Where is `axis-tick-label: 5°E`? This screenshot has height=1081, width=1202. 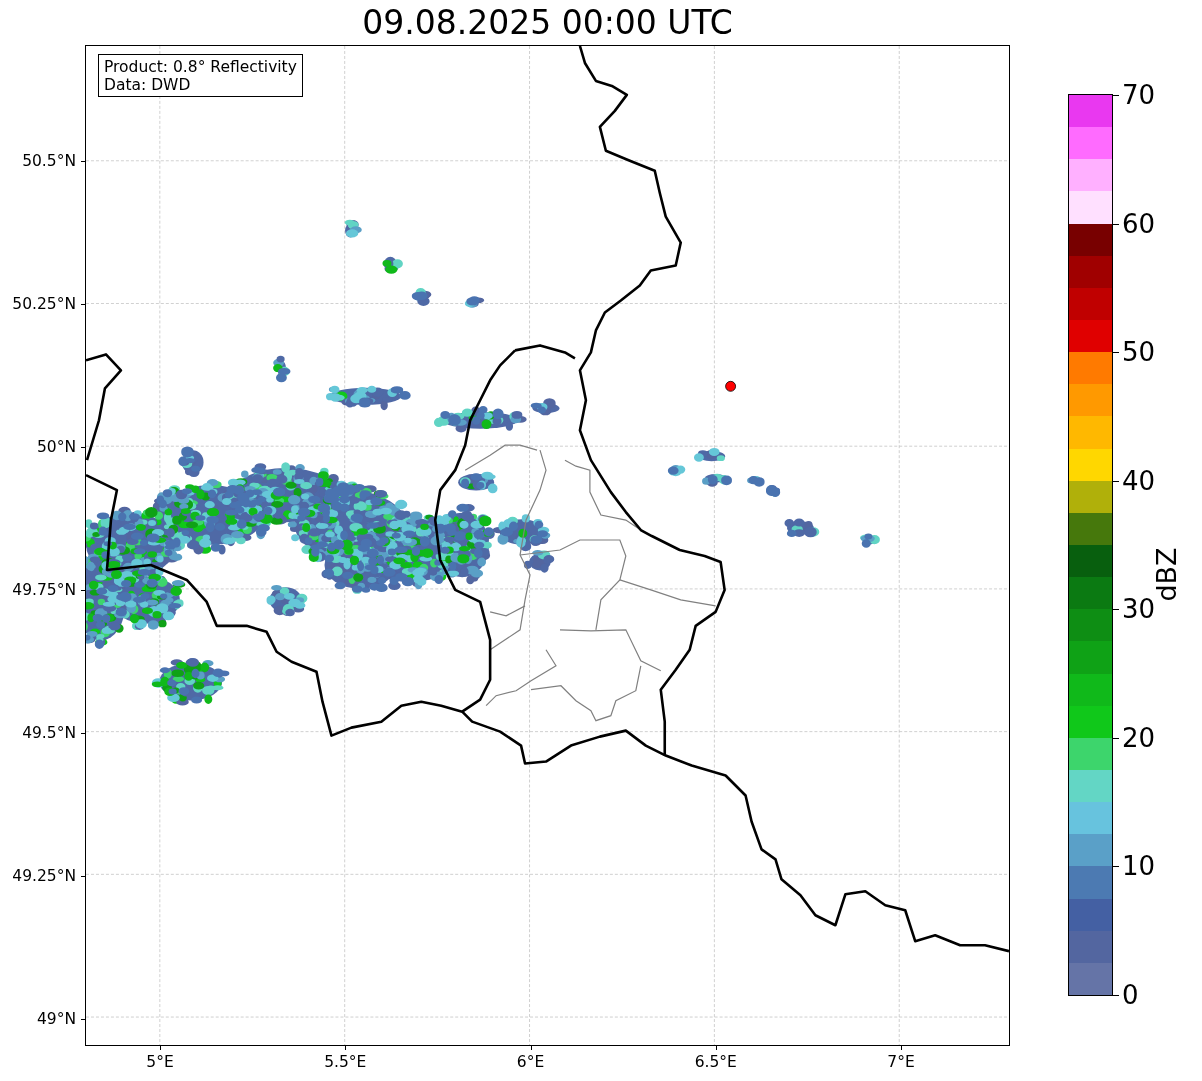 axis-tick-label: 5°E is located at coordinates (160, 1062).